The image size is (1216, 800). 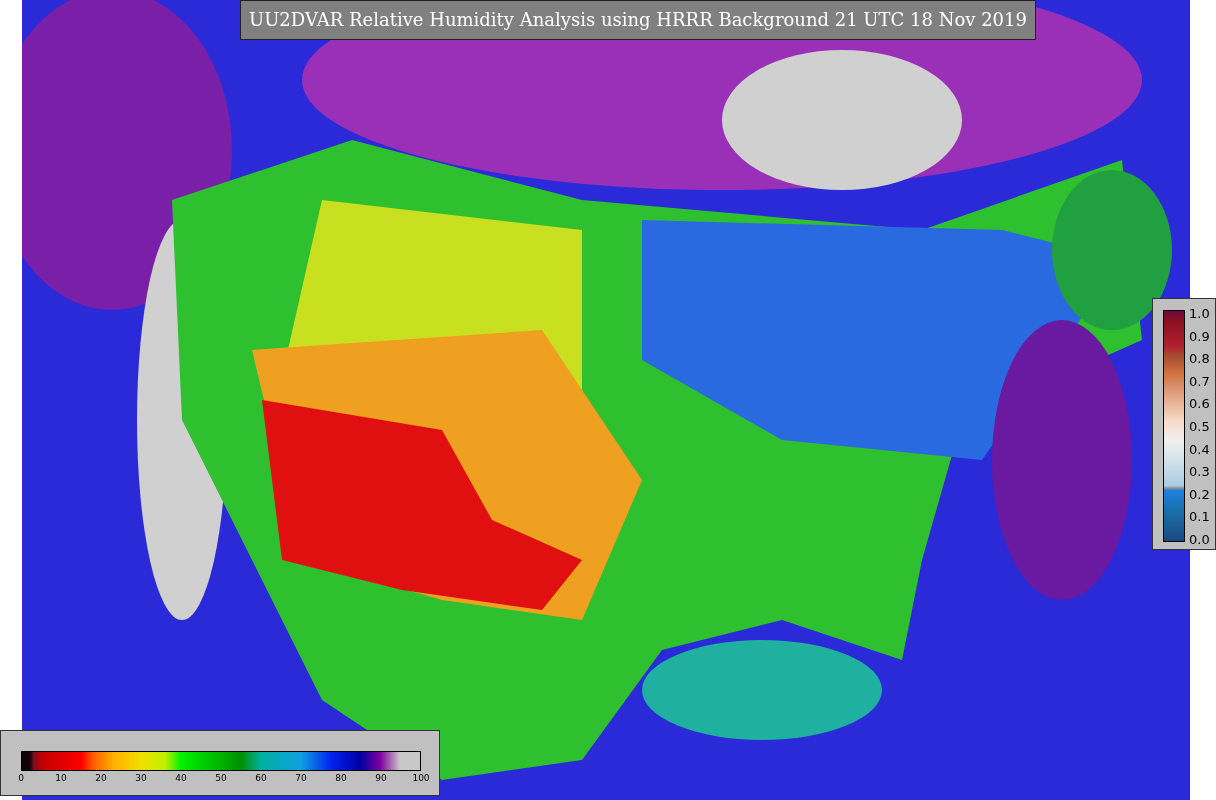 What do you see at coordinates (1199, 472) in the screenshot?
I see `tick-label: 0.3` at bounding box center [1199, 472].